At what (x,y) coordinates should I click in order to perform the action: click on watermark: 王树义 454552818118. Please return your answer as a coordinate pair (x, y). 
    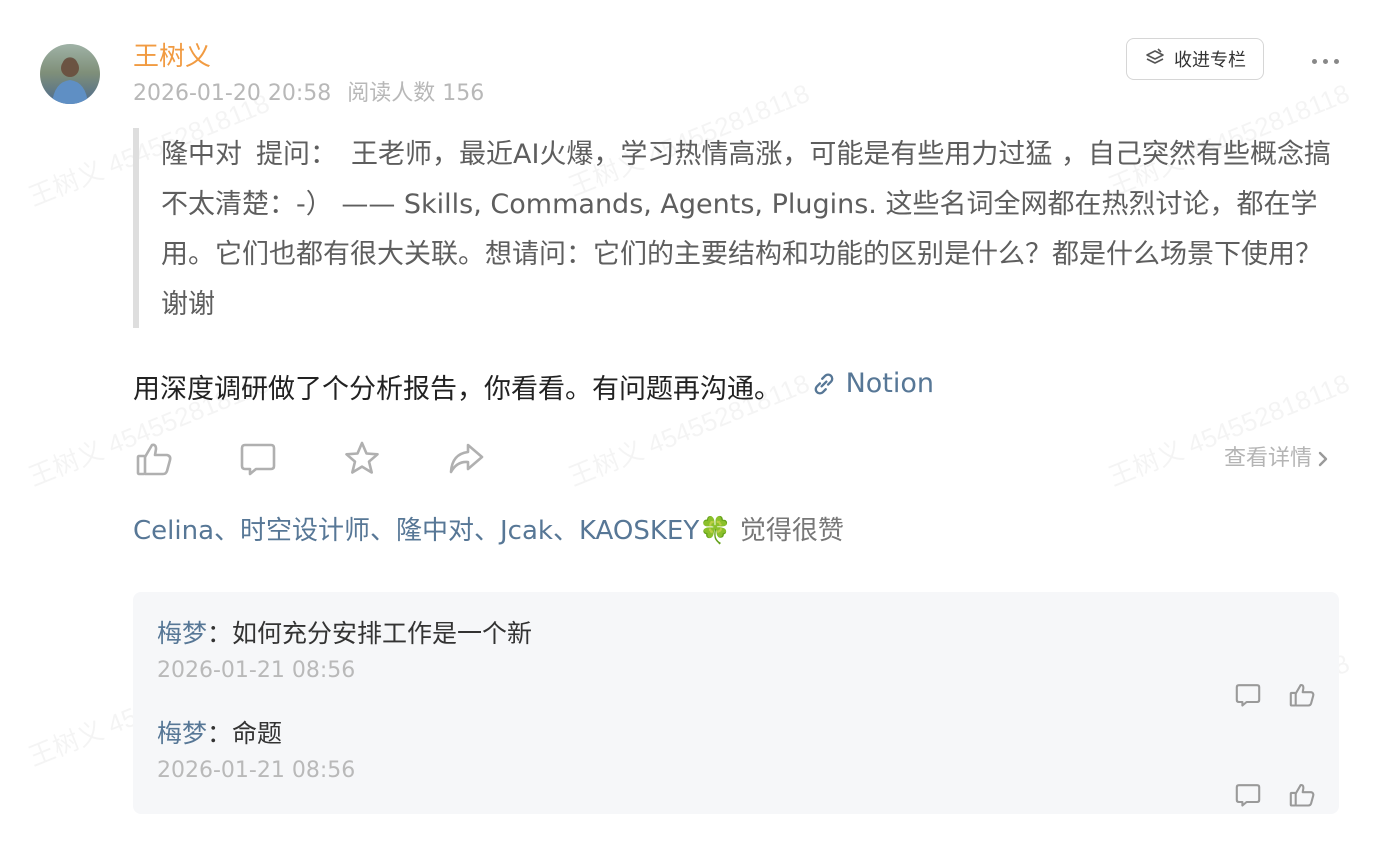
    Looking at the image, I should click on (1228, 428).